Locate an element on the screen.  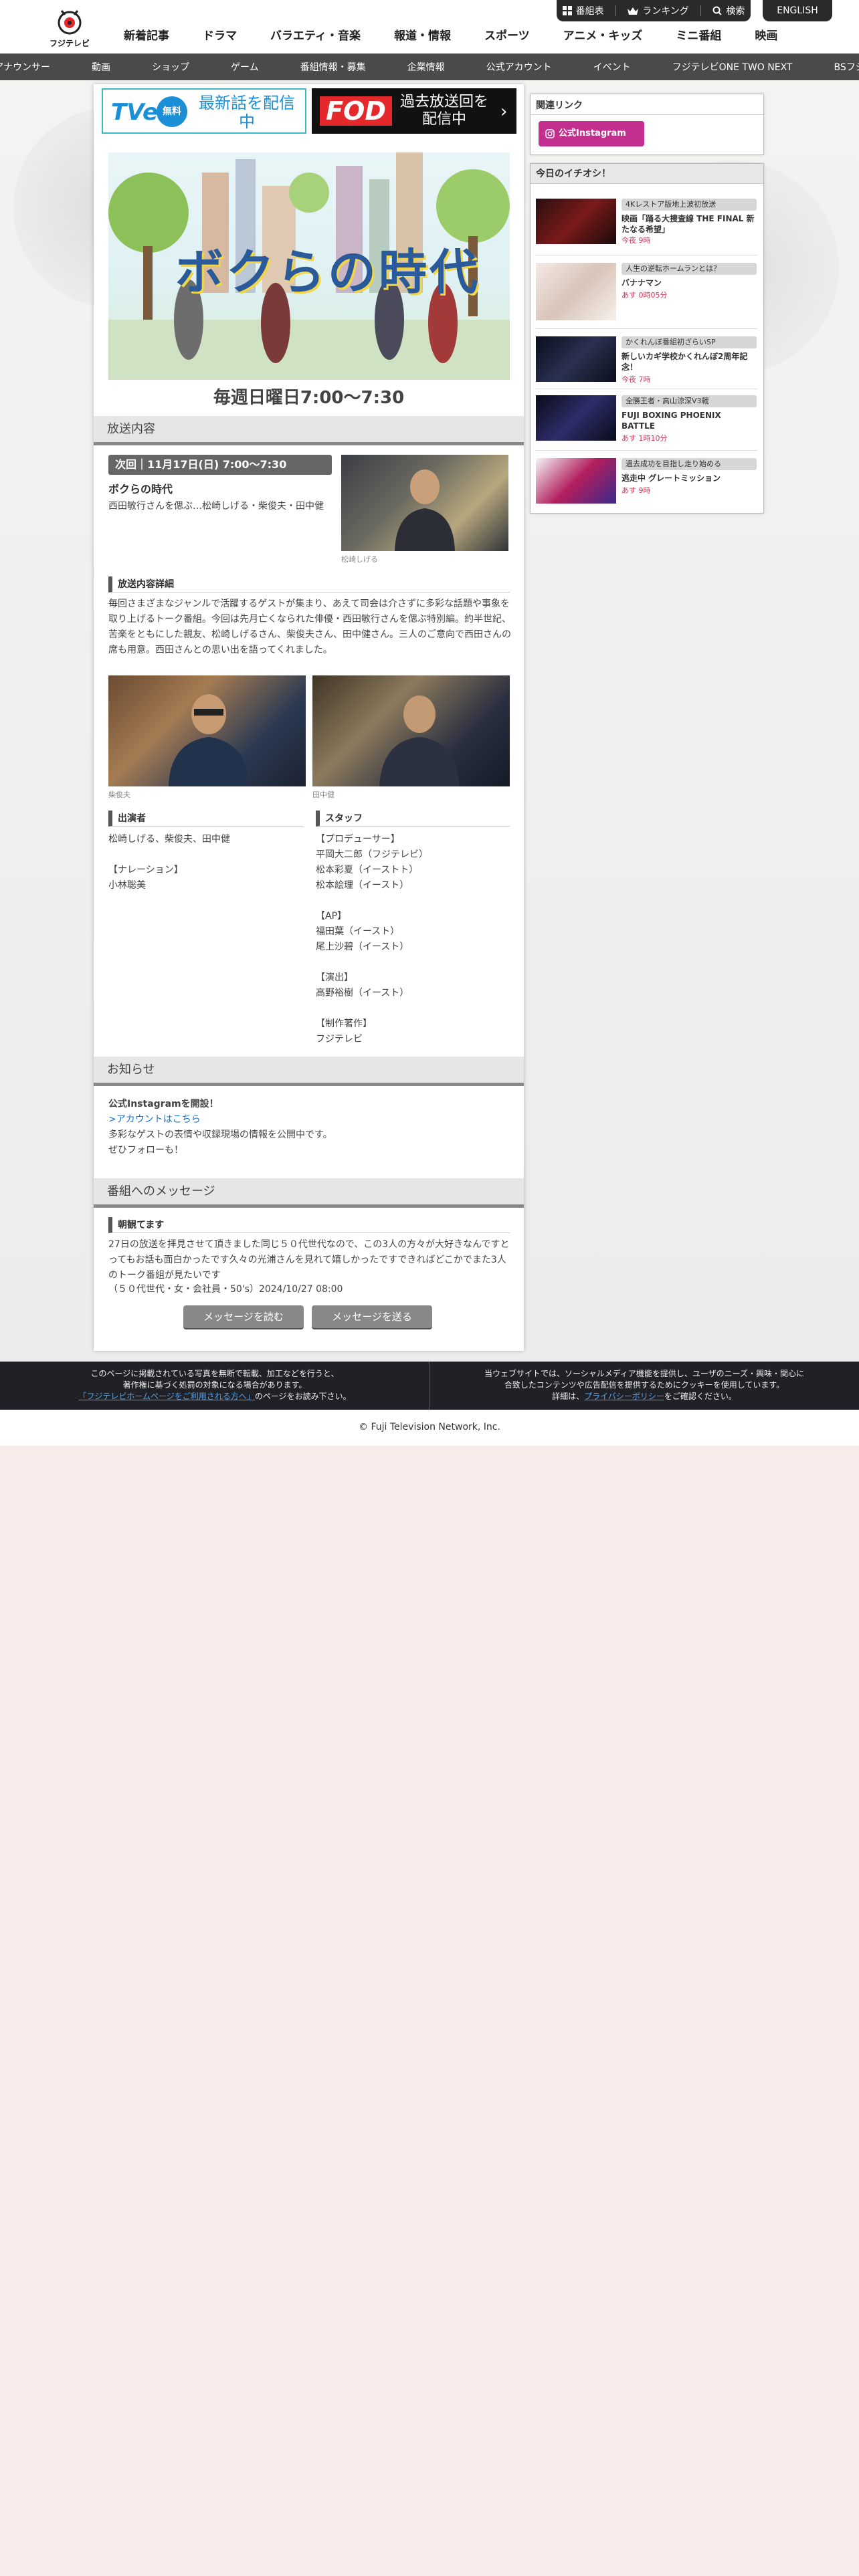
pickup-badge: かくれんぼ番組初ざらいSP is located at coordinates (689, 342).